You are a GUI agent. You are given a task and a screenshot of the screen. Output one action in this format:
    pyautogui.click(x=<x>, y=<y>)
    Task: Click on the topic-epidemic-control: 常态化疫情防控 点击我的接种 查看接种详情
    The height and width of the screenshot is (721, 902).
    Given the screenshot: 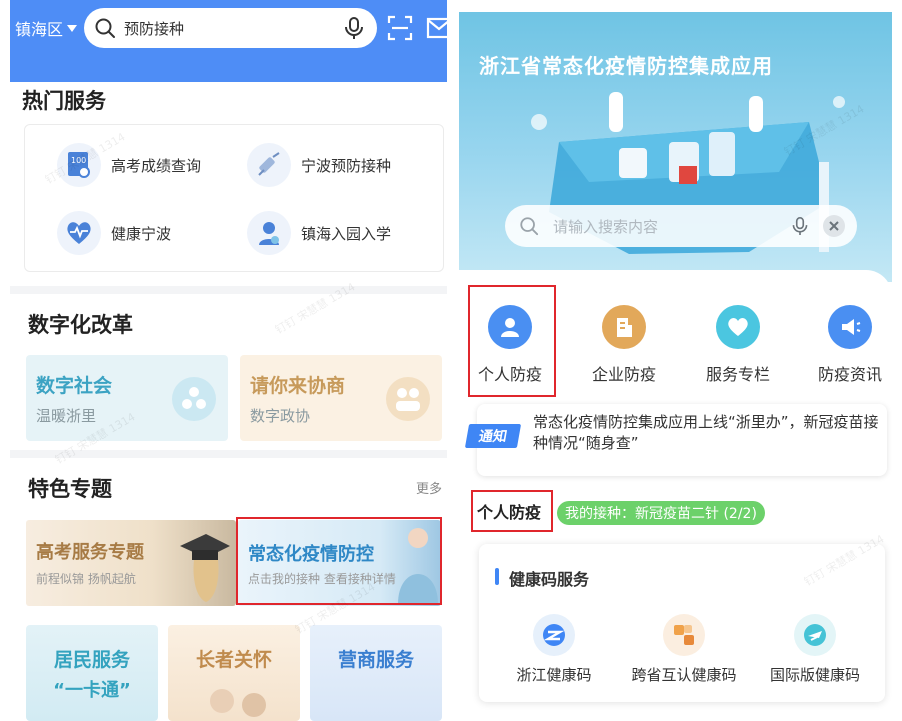 What is the action you would take?
    pyautogui.click(x=339, y=563)
    